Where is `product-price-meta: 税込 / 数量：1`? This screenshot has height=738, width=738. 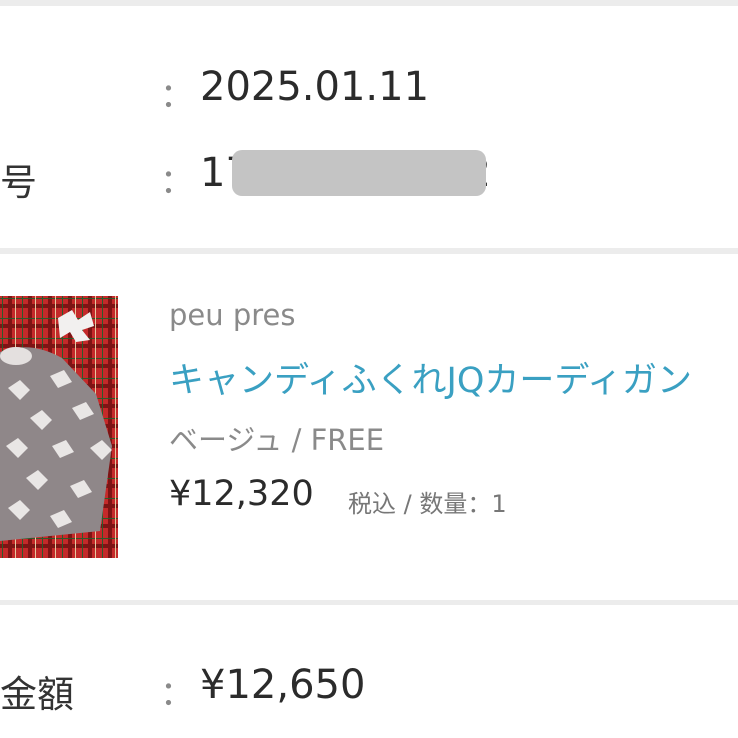
product-price-meta: 税込 / 数量：1 is located at coordinates (427, 501).